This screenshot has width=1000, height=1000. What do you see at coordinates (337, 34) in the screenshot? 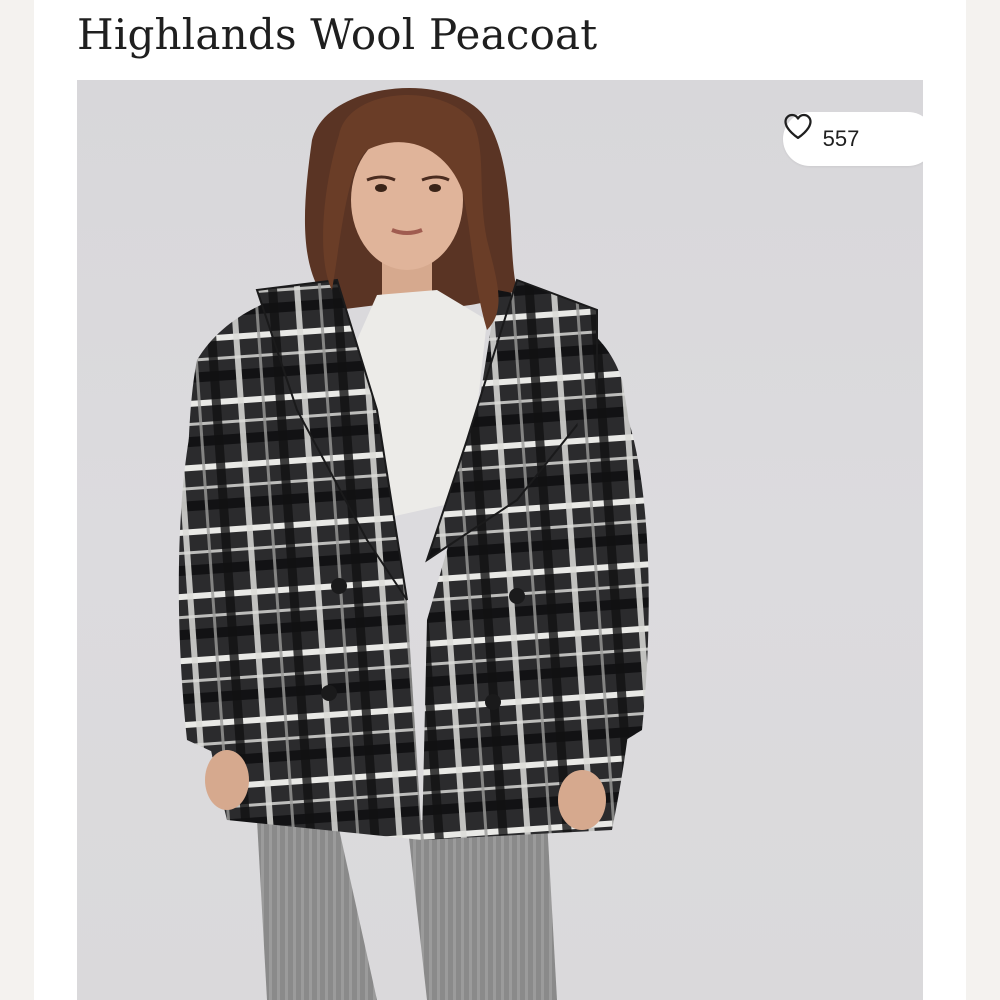
I see `product-title: Highlands Wool Peacoat` at bounding box center [337, 34].